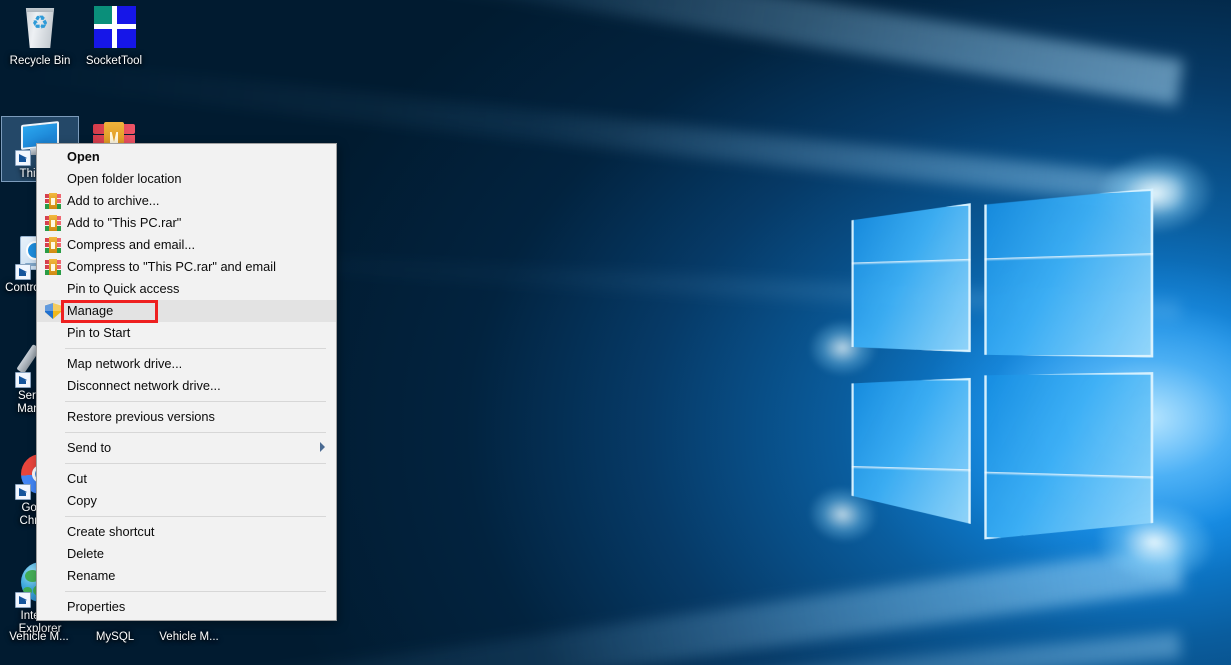 This screenshot has height=665, width=1231. I want to click on menu-item-open-folder-location: Open folder location, so click(186, 179).